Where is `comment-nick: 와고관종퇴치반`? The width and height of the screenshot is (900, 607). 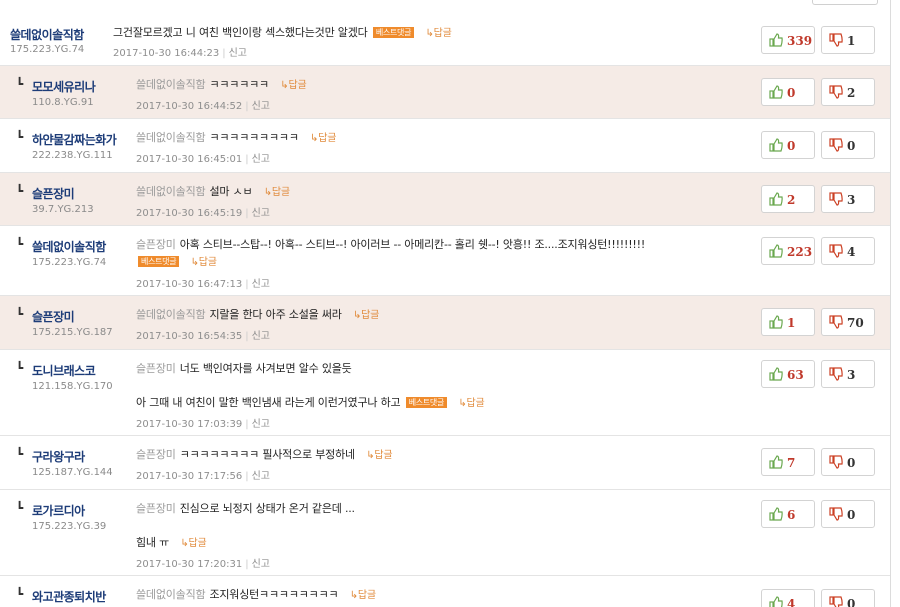
comment-nick: 와고관종퇴치반 is located at coordinates (69, 596).